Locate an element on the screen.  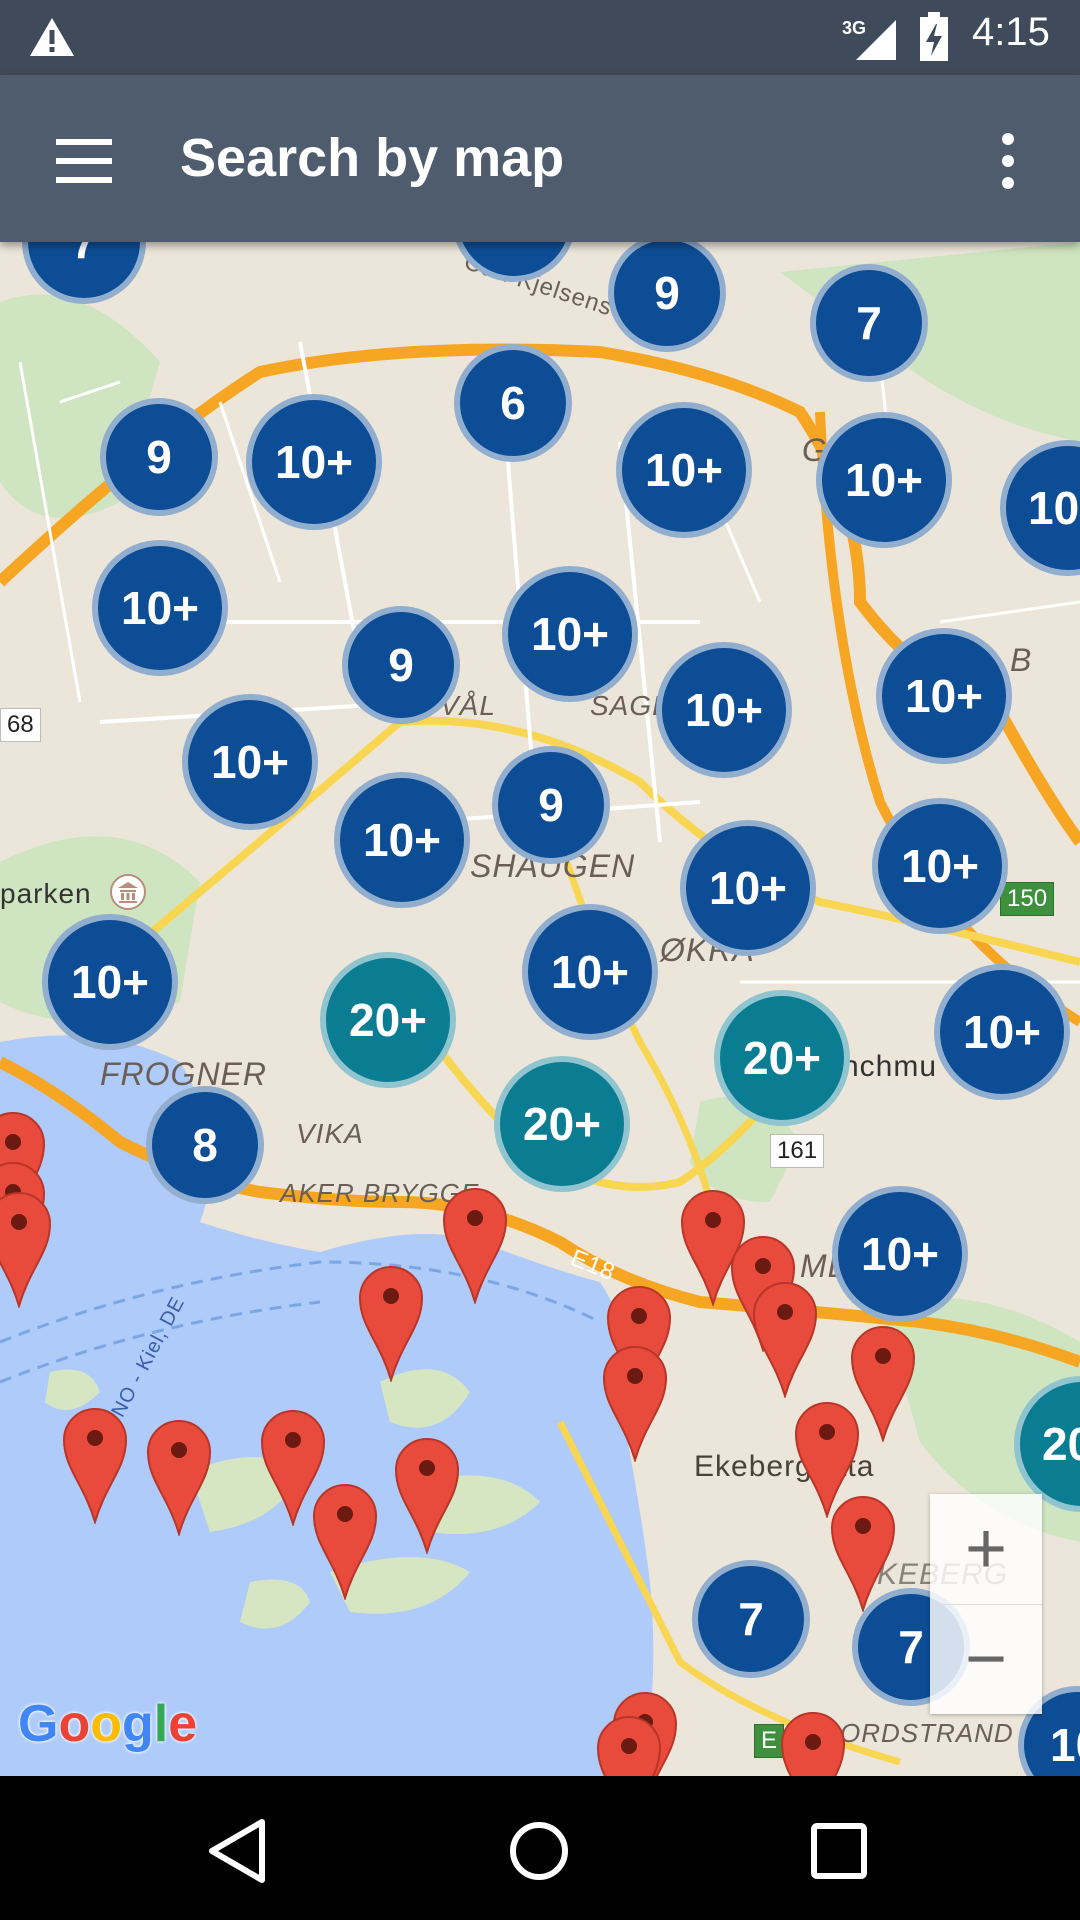
zoom-in-button: + is located at coordinates (986, 1549).